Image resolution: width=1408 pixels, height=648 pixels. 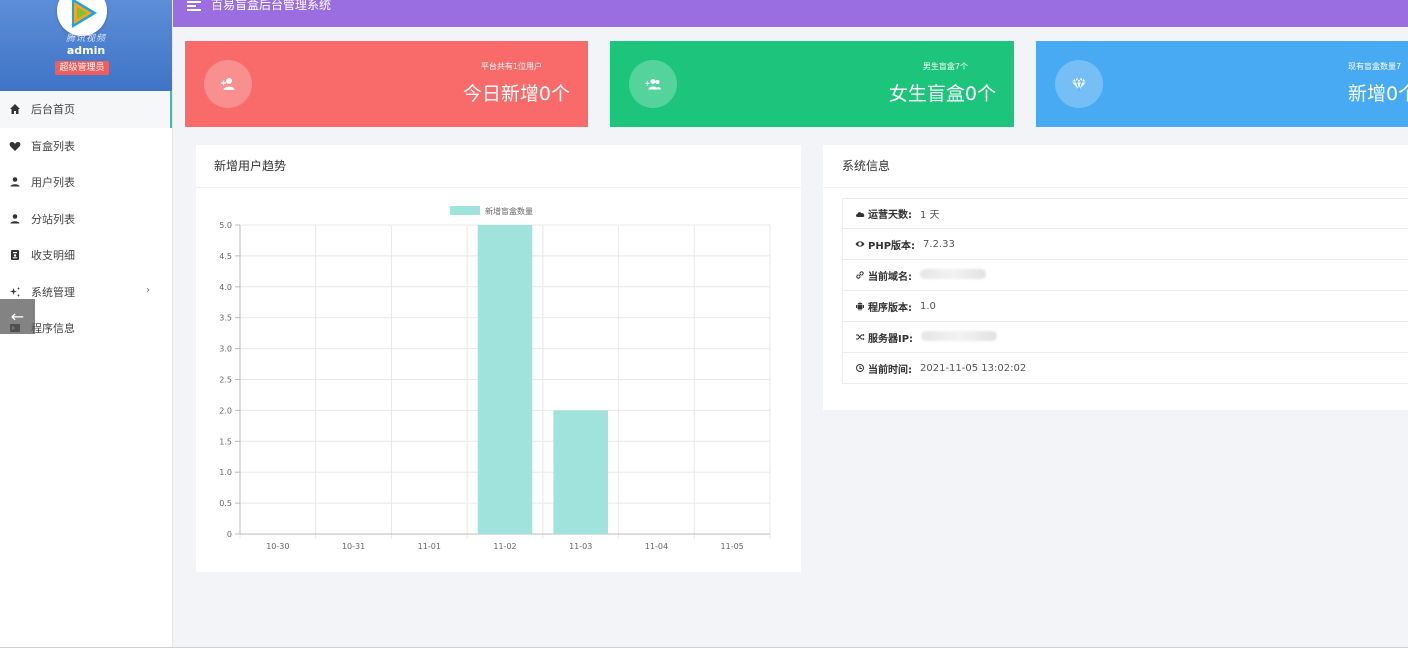 I want to click on x-tick-label: 11-02, so click(x=504, y=546).